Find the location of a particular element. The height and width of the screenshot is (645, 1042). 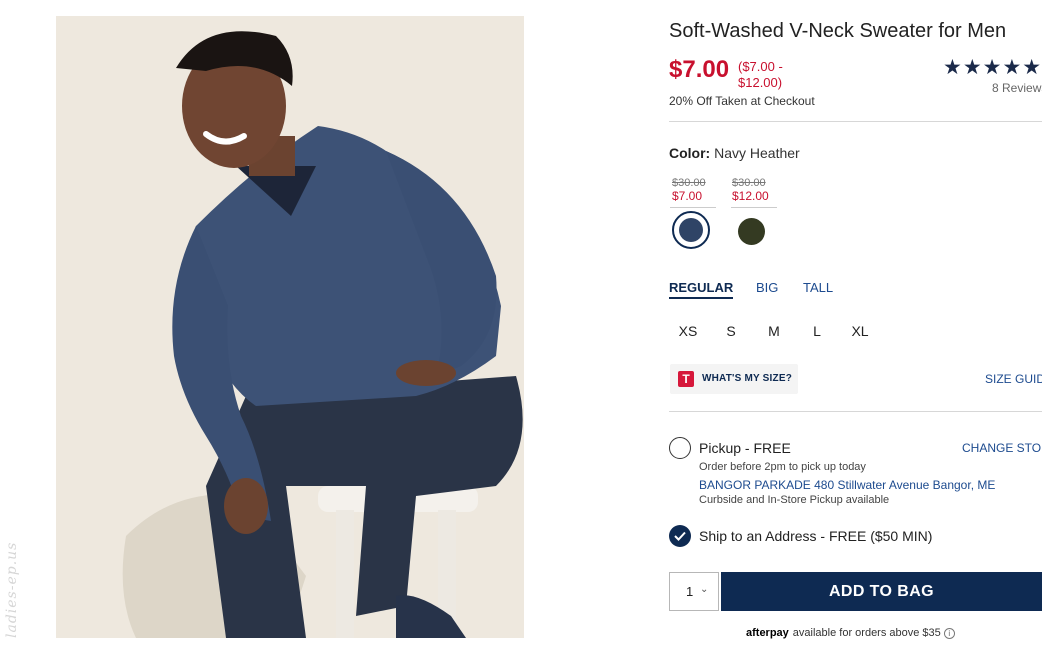

swatch-price-navy: $30.00 $7.00 is located at coordinates (696, 190).